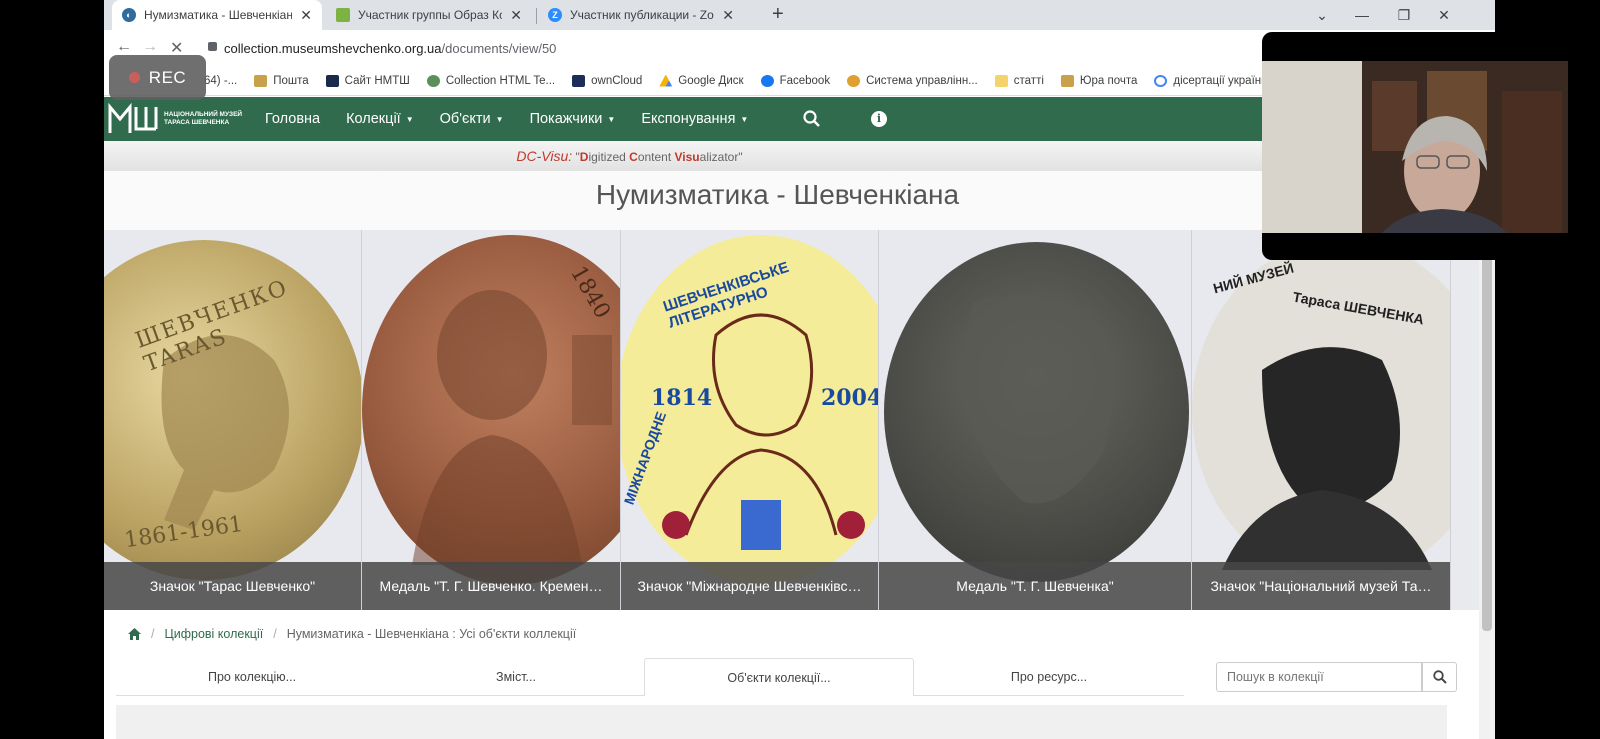 This screenshot has height=739, width=1600. What do you see at coordinates (150, 47) in the screenshot?
I see `forward-arrow-icon: →` at bounding box center [150, 47].